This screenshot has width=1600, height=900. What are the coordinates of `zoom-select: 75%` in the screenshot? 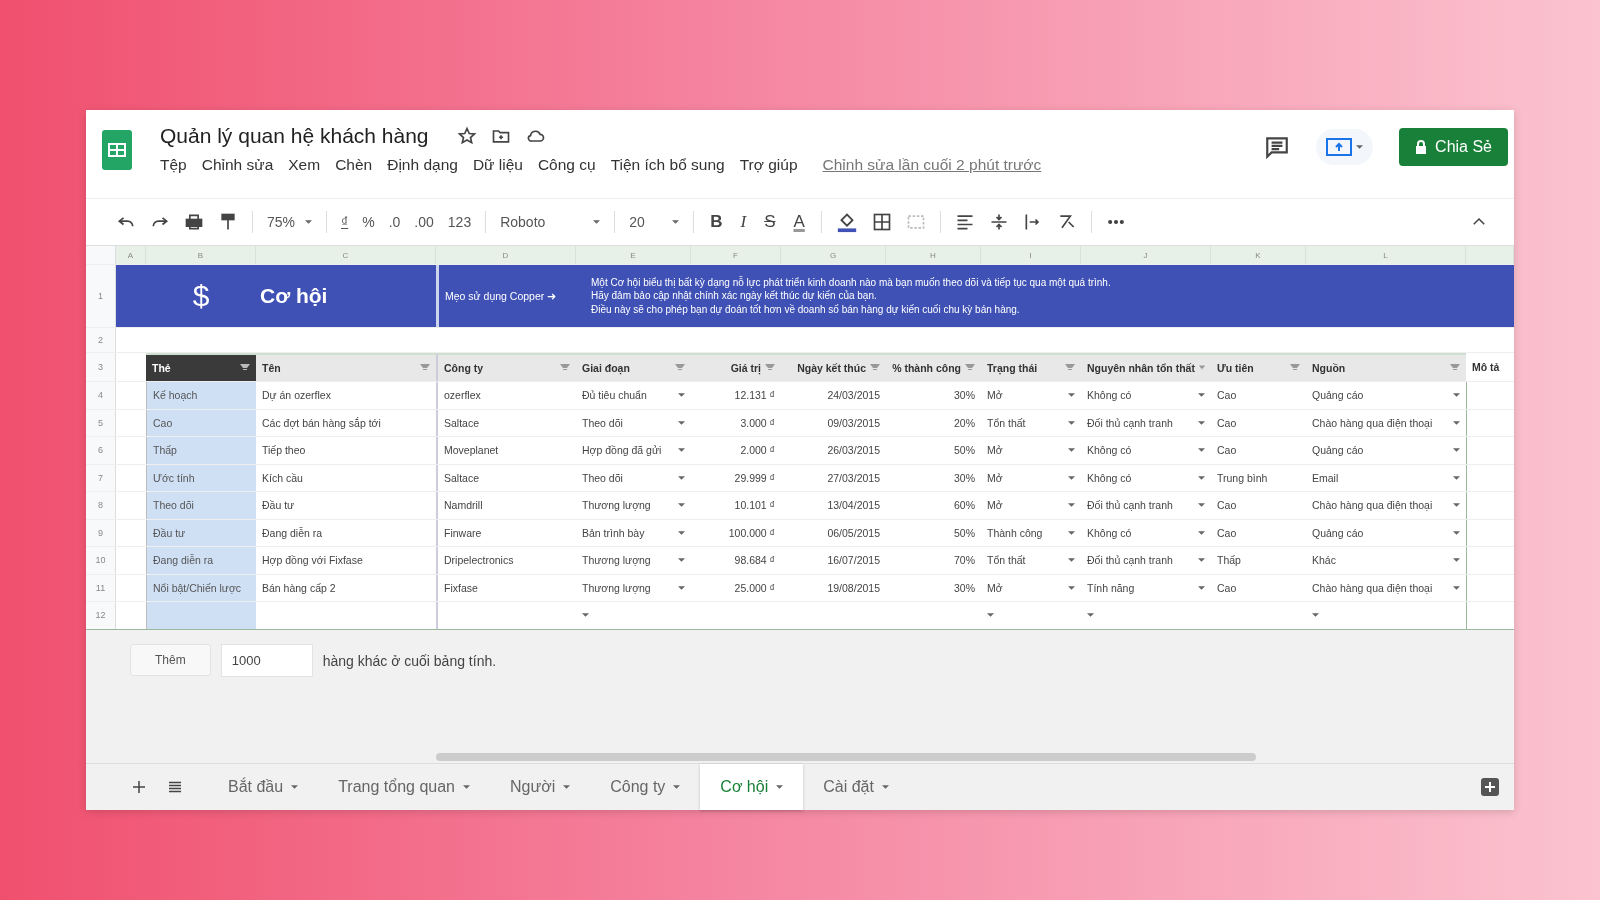 It's located at (281, 222).